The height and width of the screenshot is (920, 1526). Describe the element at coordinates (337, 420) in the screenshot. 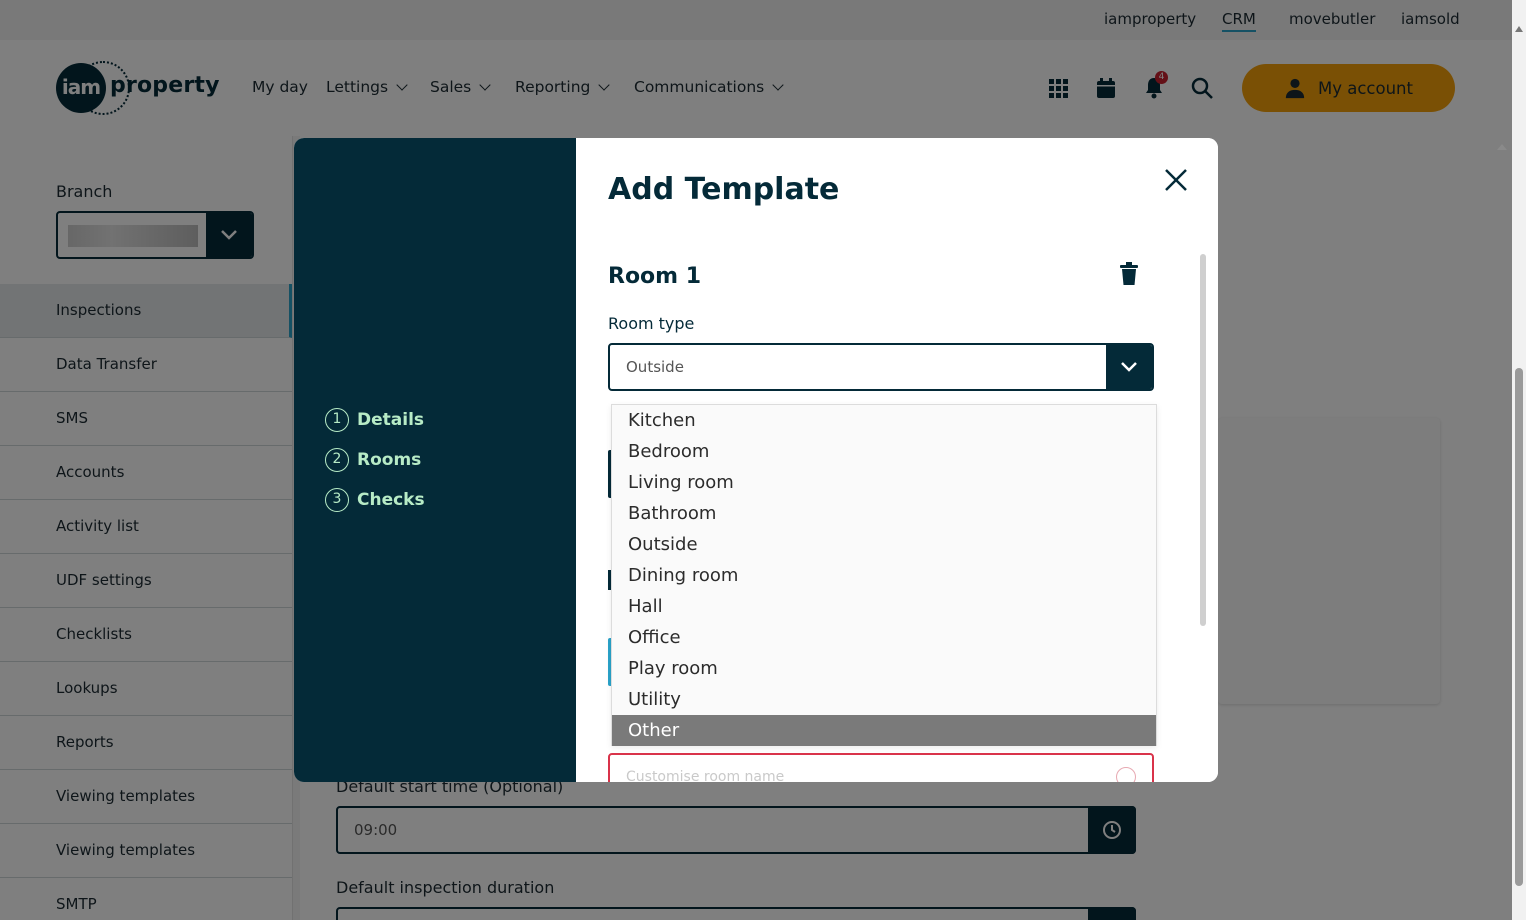

I see `step-number: 1` at that location.